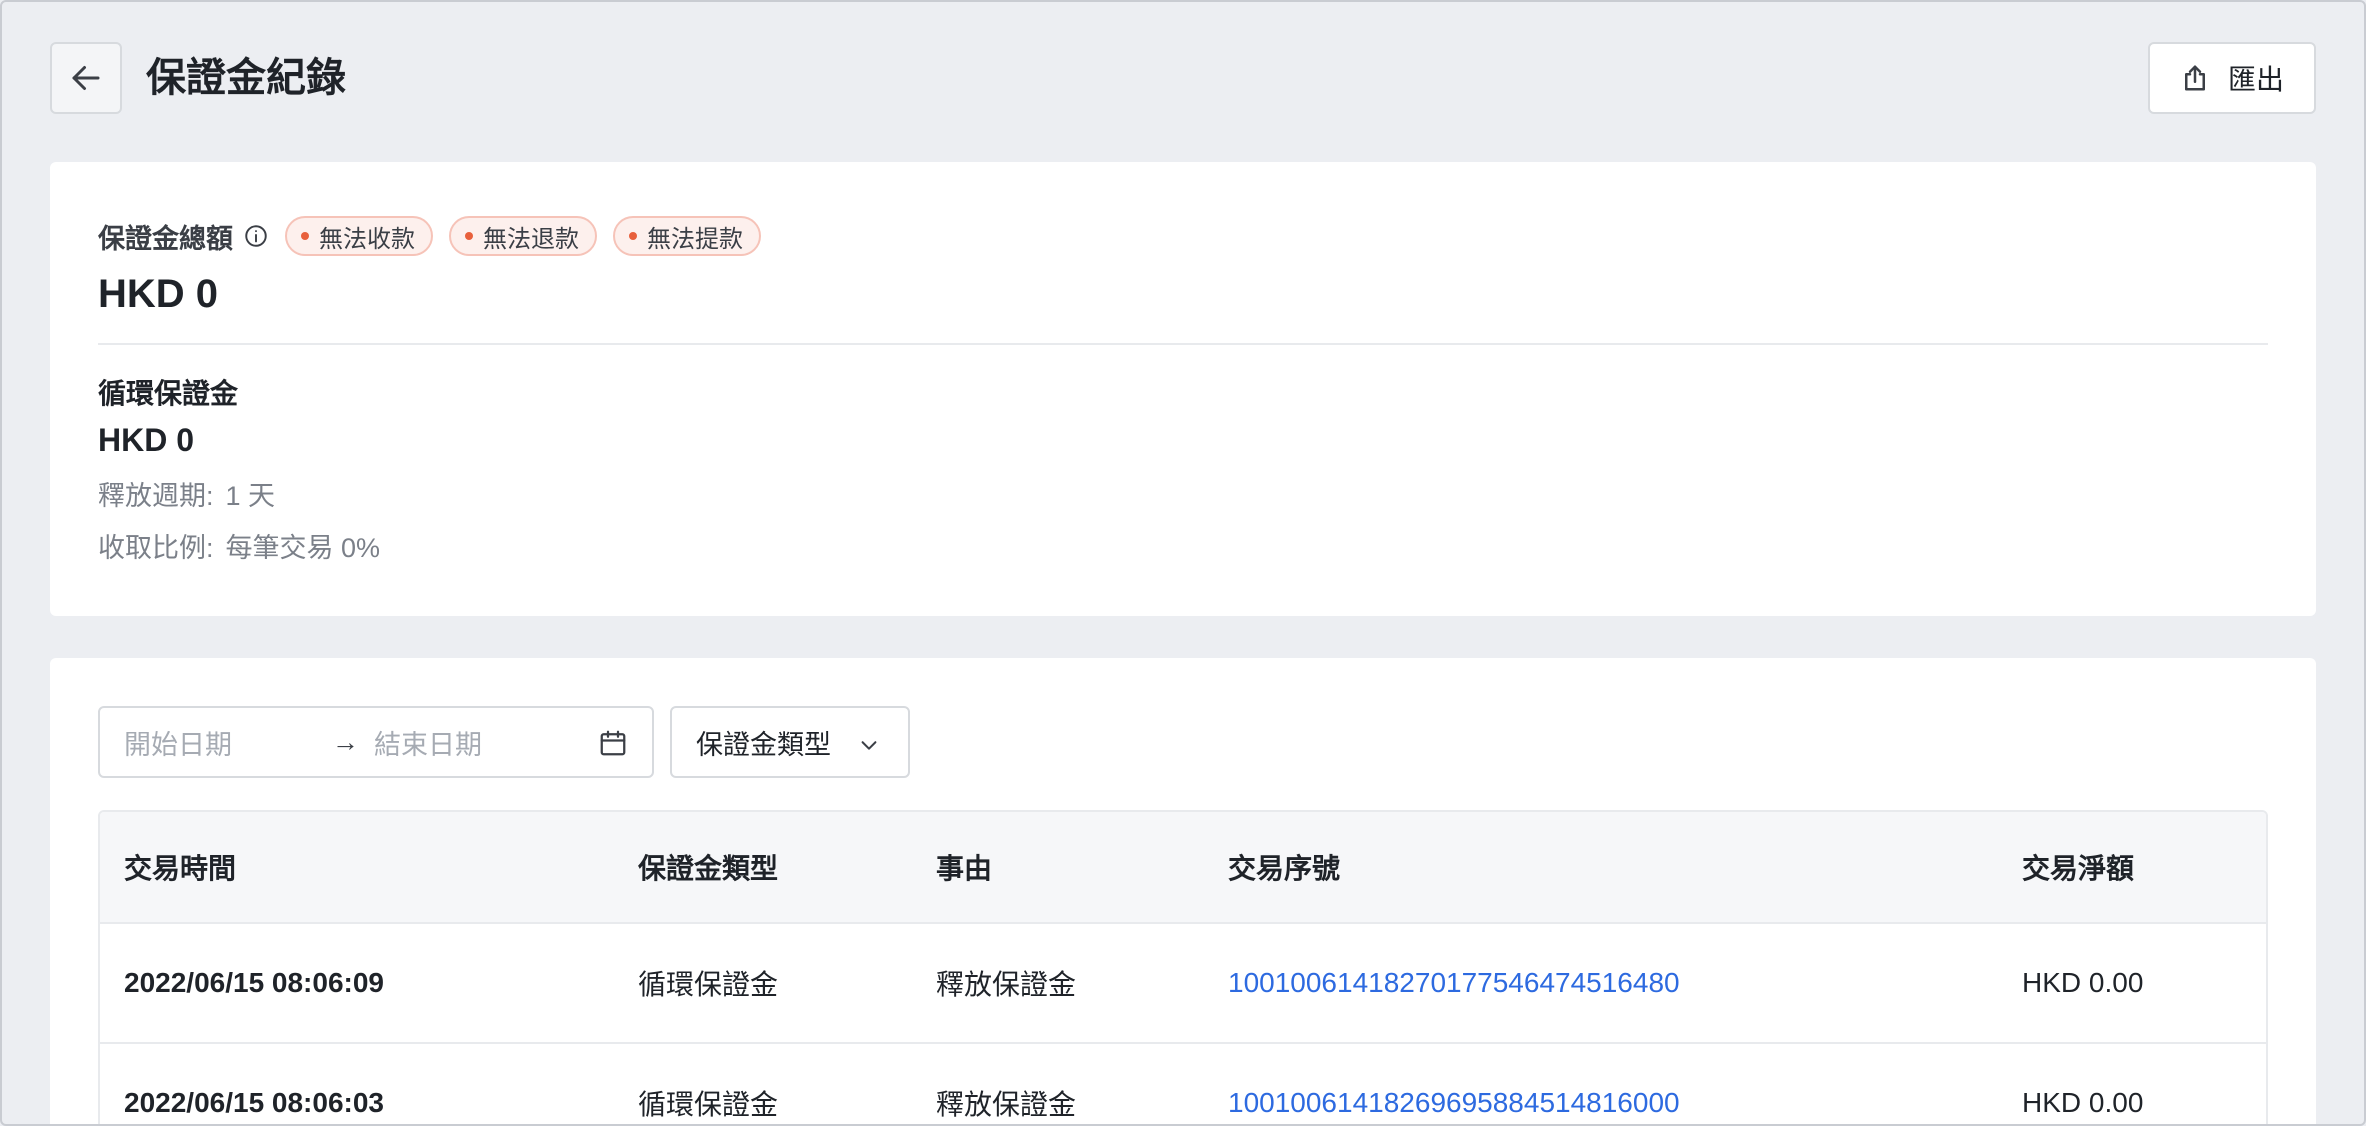 This screenshot has height=1126, width=2366. I want to click on arrow-left-icon, so click(86, 78).